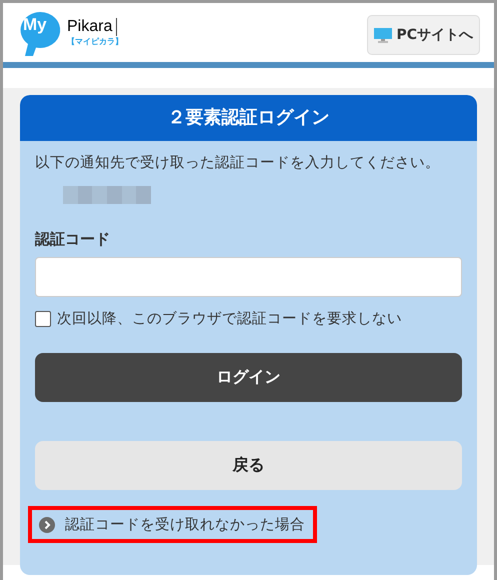 This screenshot has width=497, height=580. I want to click on pc-site-button: PCサイトへ, so click(423, 34).